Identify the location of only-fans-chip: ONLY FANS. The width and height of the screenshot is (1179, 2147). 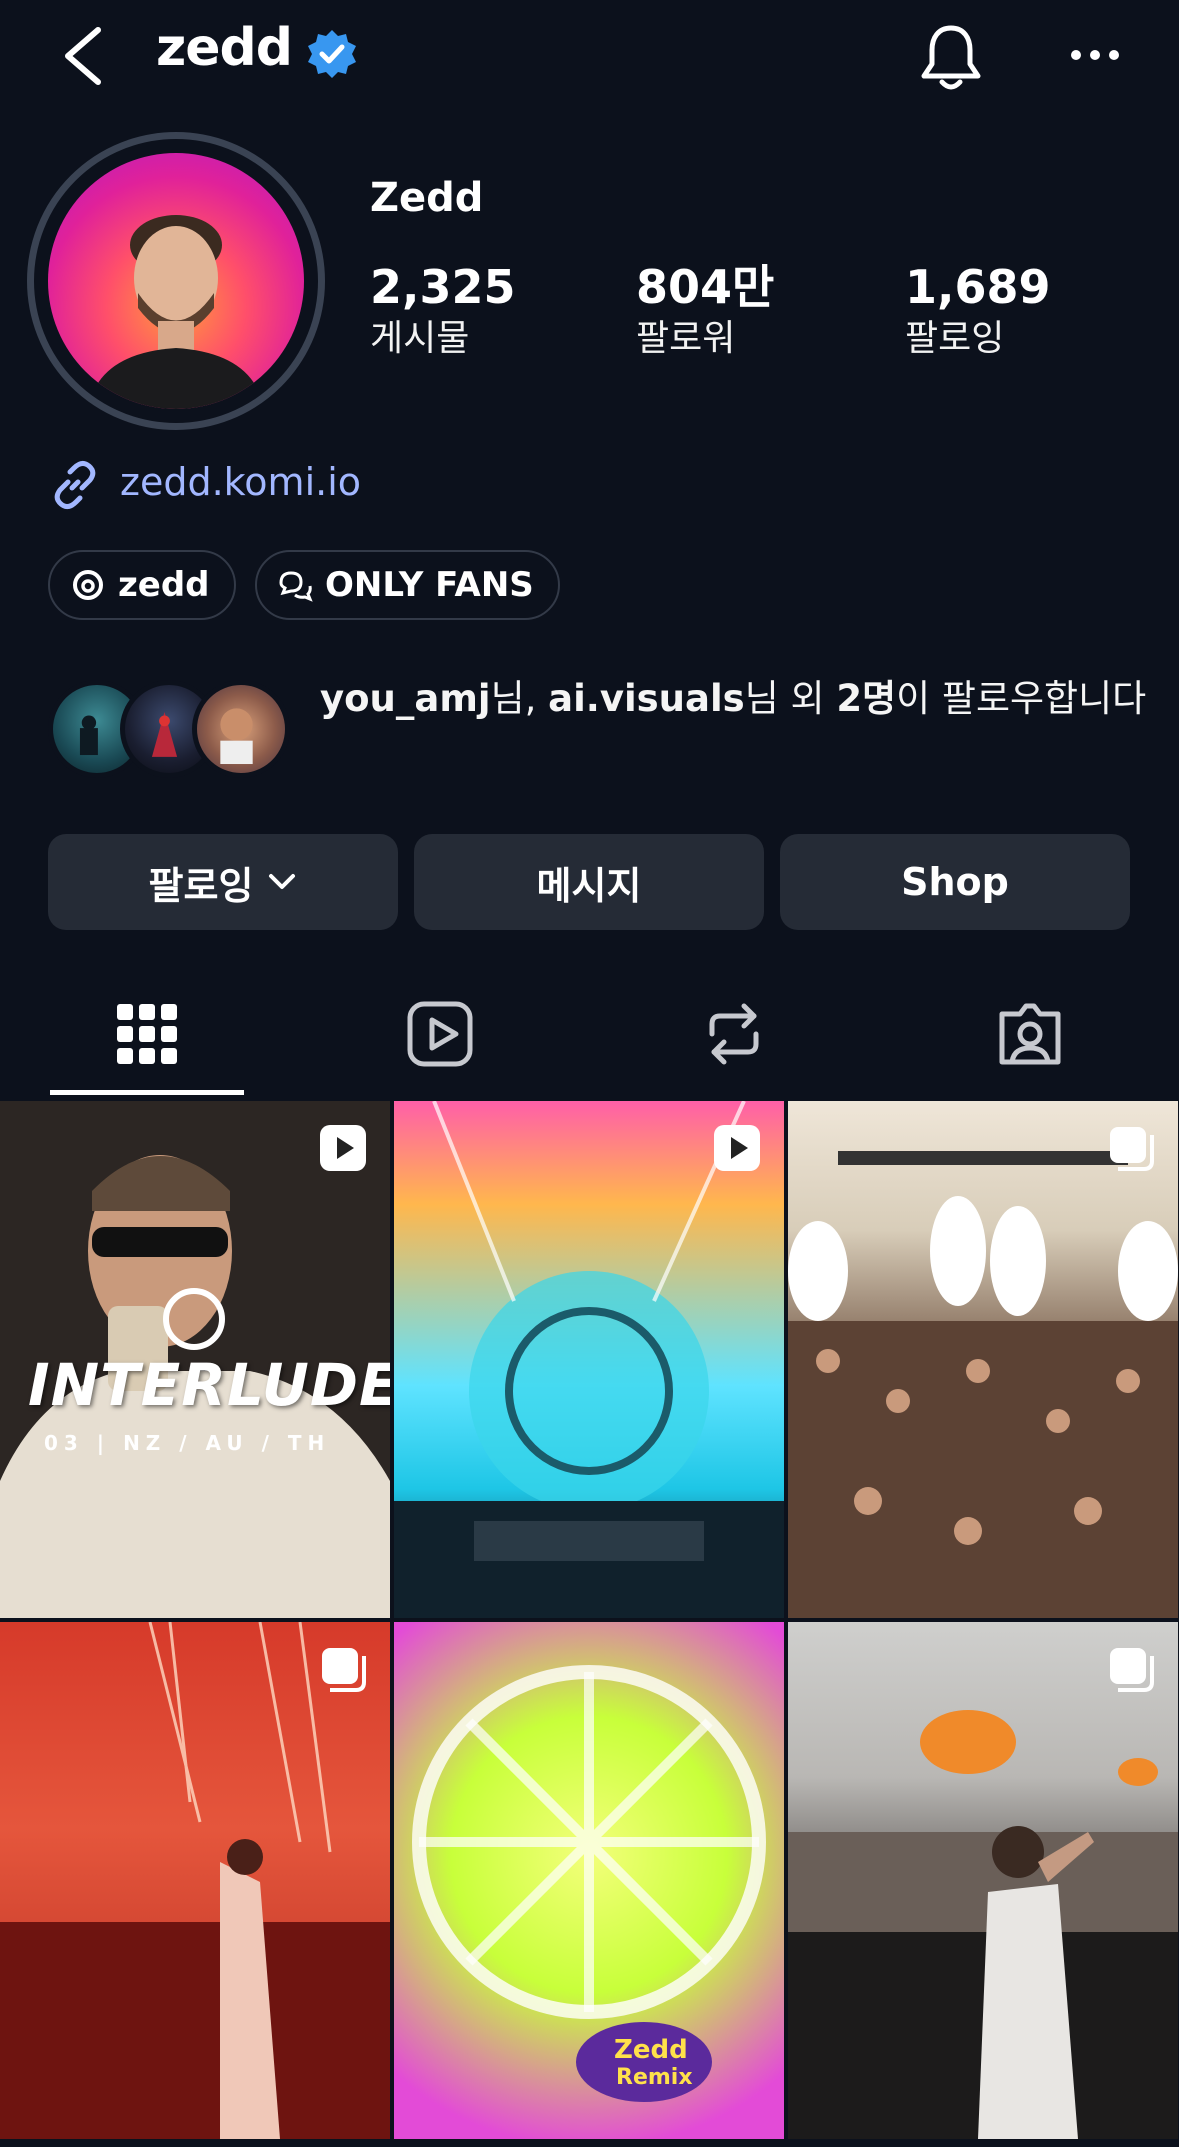
(407, 585).